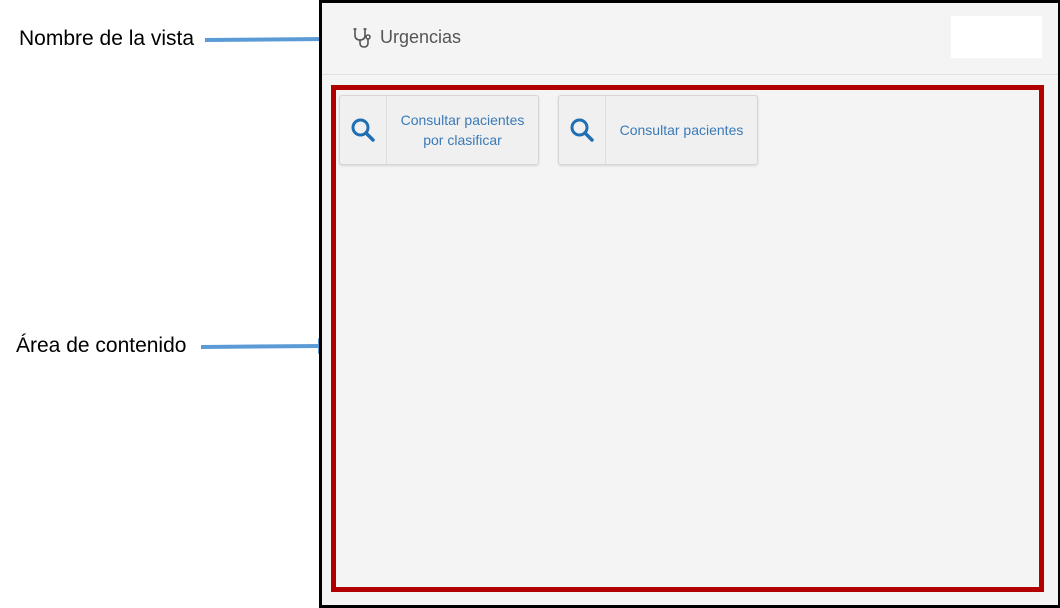 The image size is (1060, 608). I want to click on button-label: Consultar pacientes, so click(681, 130).